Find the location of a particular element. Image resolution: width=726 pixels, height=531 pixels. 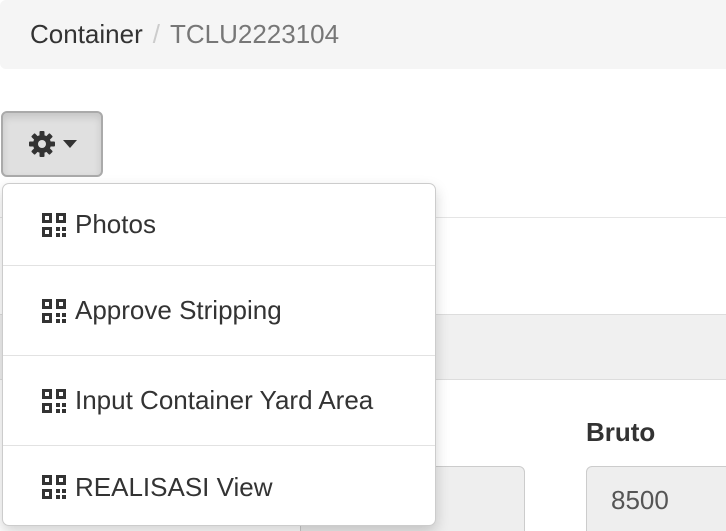

menu-item-approve-stripping: Approve Stripping is located at coordinates (219, 311).